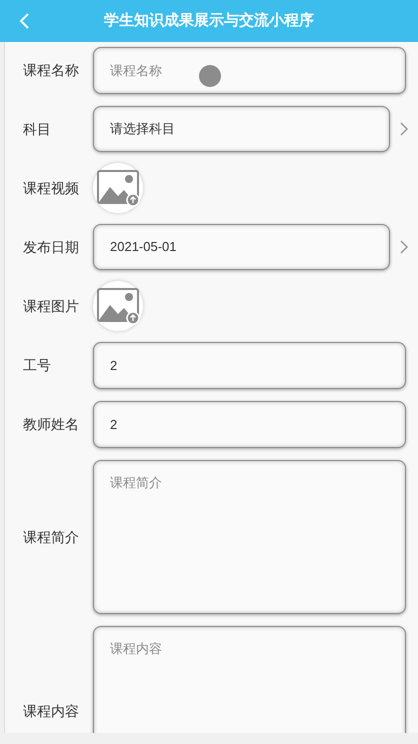  Describe the element at coordinates (241, 129) in the screenshot. I see `select-field: 请选择科目` at that location.